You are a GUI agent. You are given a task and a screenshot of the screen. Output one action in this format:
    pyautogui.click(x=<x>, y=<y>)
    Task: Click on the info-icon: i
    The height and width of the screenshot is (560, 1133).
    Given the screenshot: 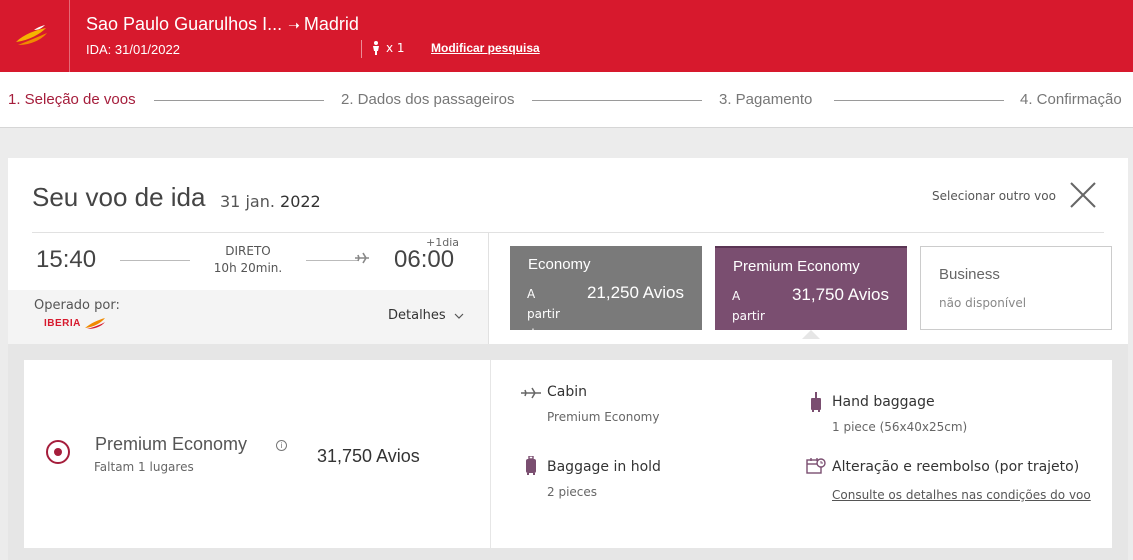 What is the action you would take?
    pyautogui.click(x=281, y=445)
    